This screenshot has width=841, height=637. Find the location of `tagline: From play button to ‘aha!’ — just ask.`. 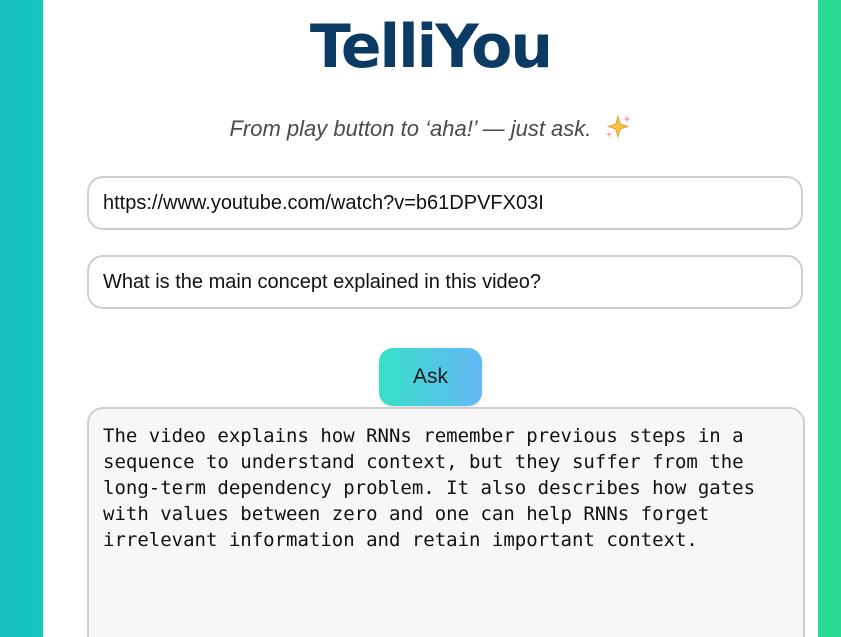

tagline: From play button to ‘aha!’ — just ask. is located at coordinates (430, 128).